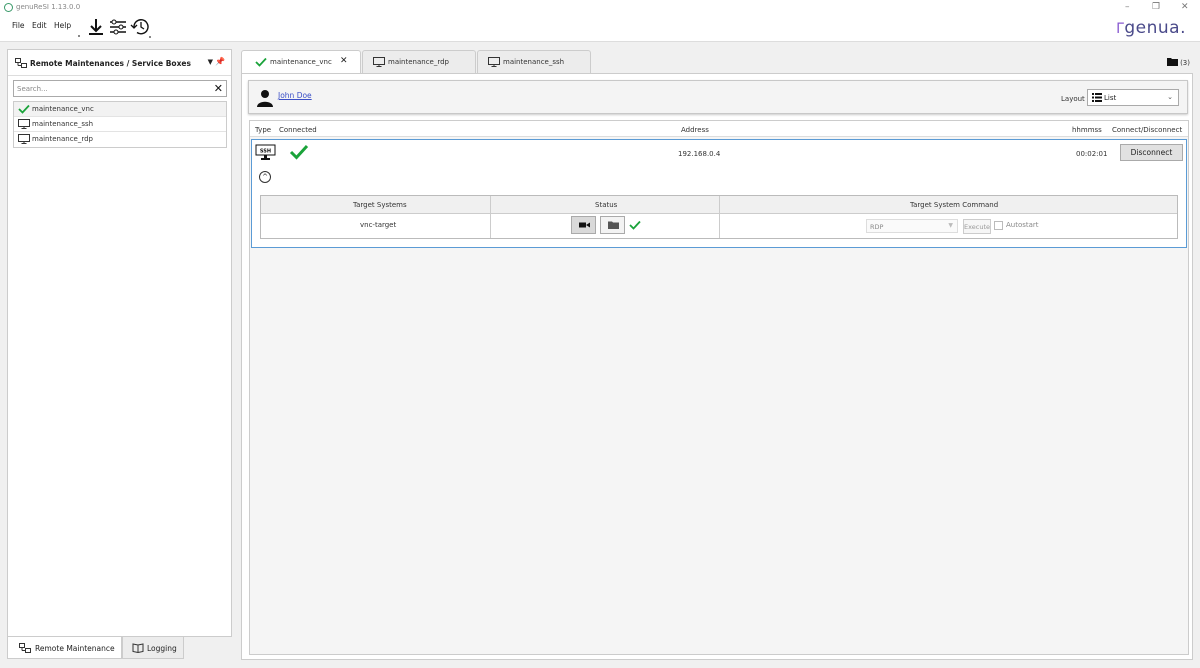 The image size is (1200, 668). What do you see at coordinates (120, 139) in the screenshot?
I see `list-item-maintenance-rdp: maintenance_rdp` at bounding box center [120, 139].